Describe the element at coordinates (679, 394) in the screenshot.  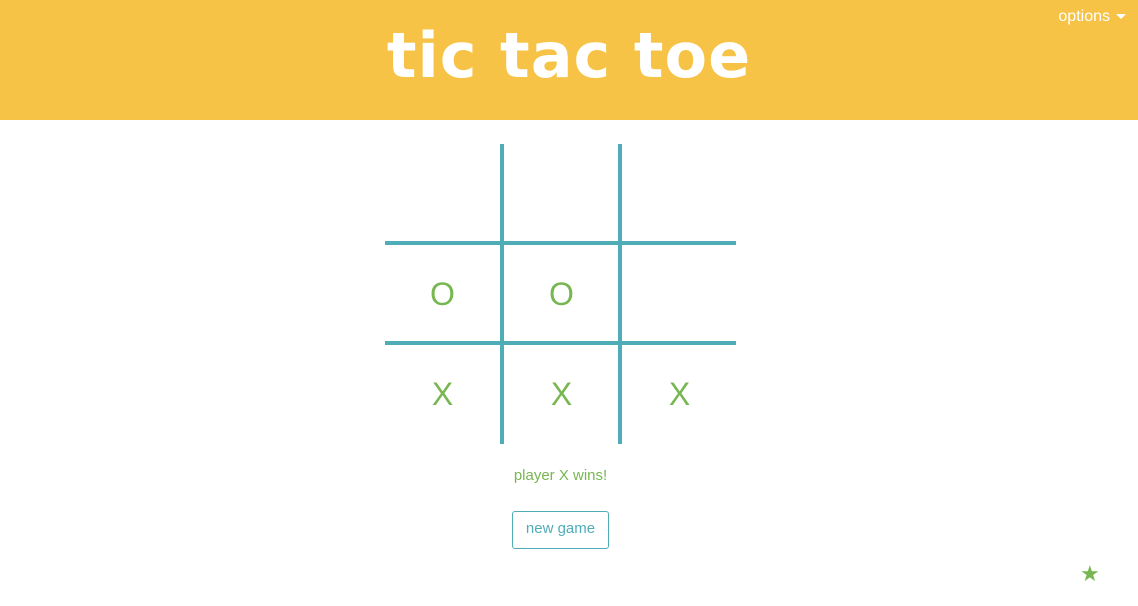
I see `board-cell-2-2: X` at that location.